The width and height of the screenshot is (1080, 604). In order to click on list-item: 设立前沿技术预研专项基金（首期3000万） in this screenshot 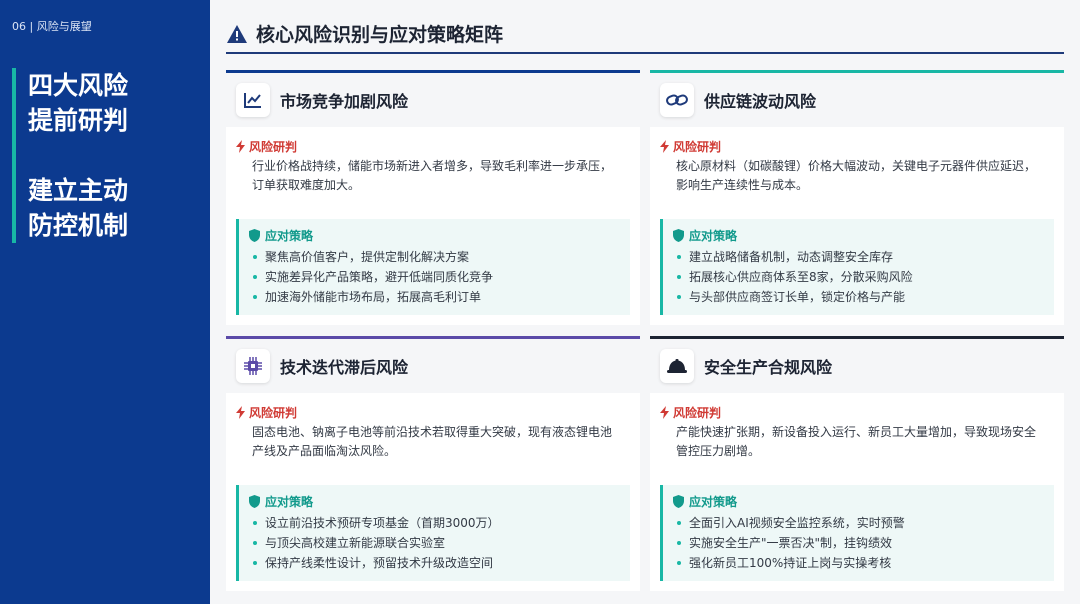, I will do `click(376, 523)`.